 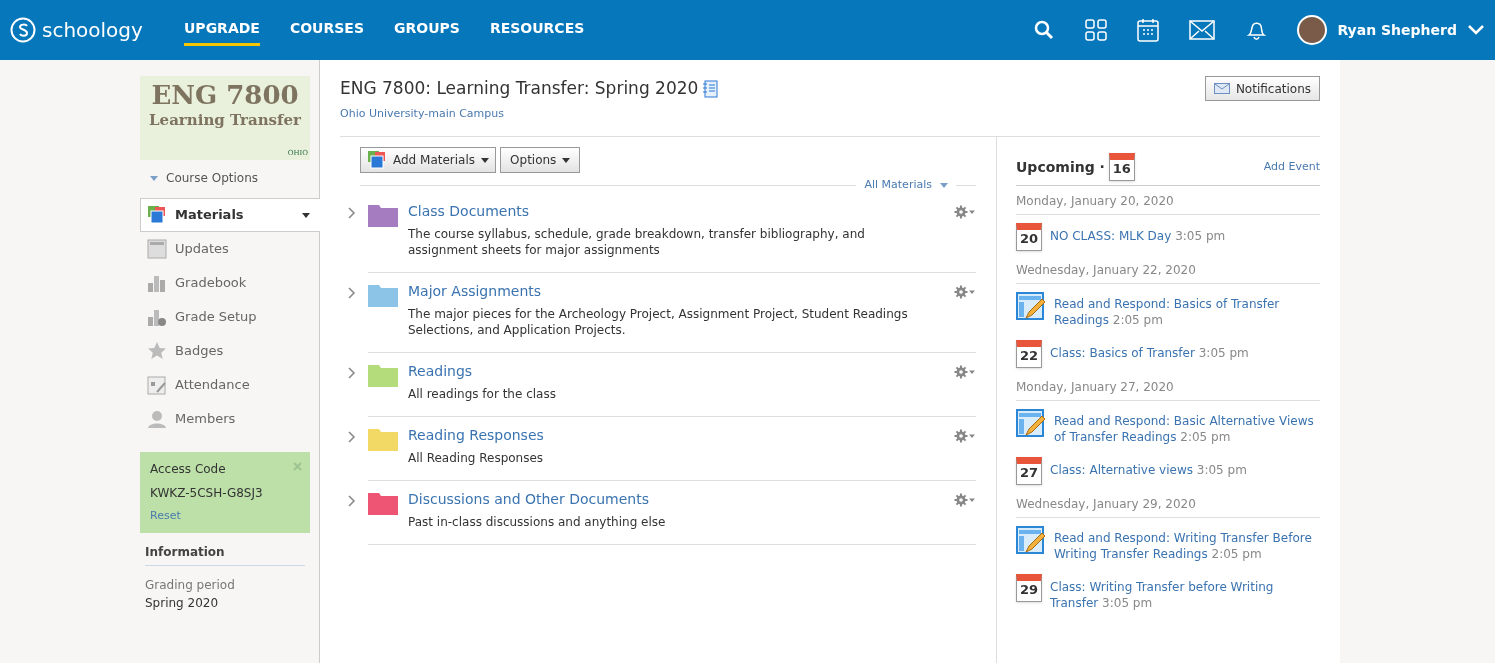 I want to click on sidebar-nav-item: Materials, so click(x=230, y=215).